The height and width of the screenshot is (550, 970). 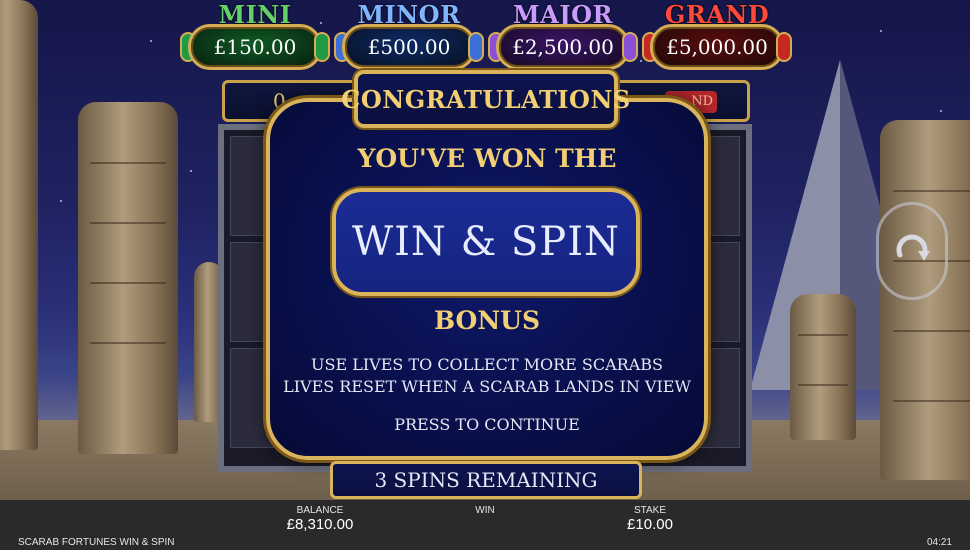 I want to click on jackpot-major-value: £2,500.00, so click(x=563, y=47).